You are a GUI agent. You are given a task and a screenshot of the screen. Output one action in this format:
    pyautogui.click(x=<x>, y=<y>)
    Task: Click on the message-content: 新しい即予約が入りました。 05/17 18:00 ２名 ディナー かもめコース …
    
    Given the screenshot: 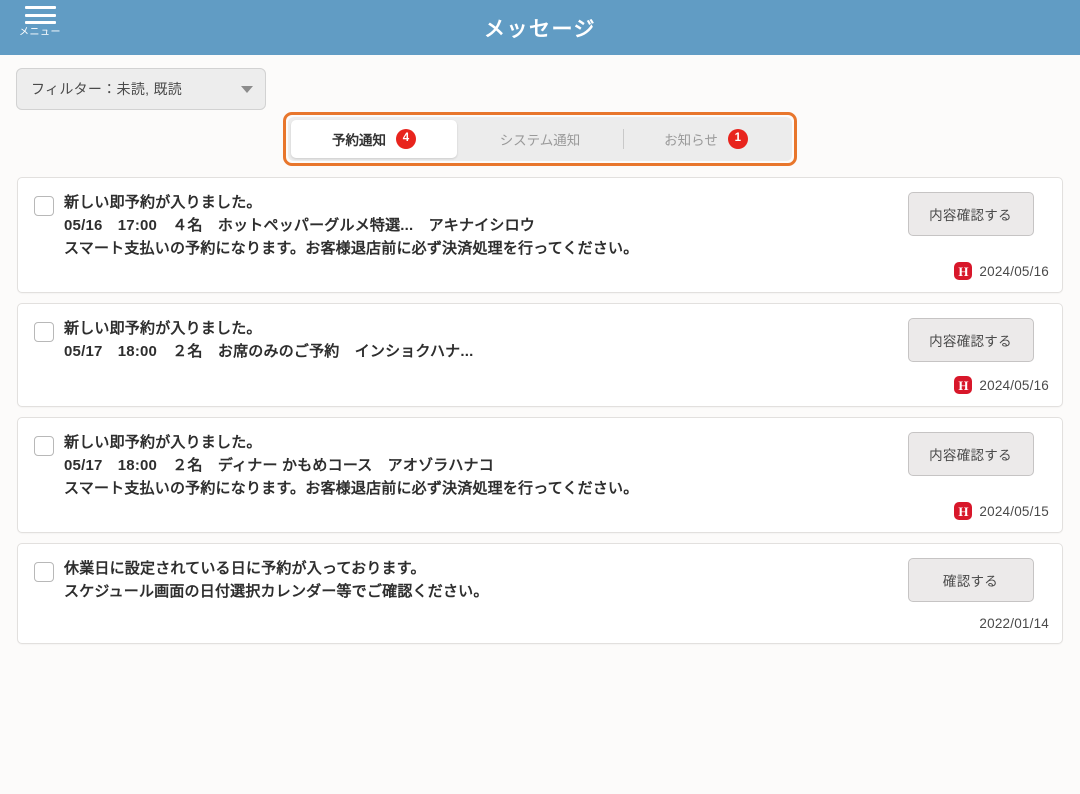 What is the action you would take?
    pyautogui.click(x=455, y=476)
    